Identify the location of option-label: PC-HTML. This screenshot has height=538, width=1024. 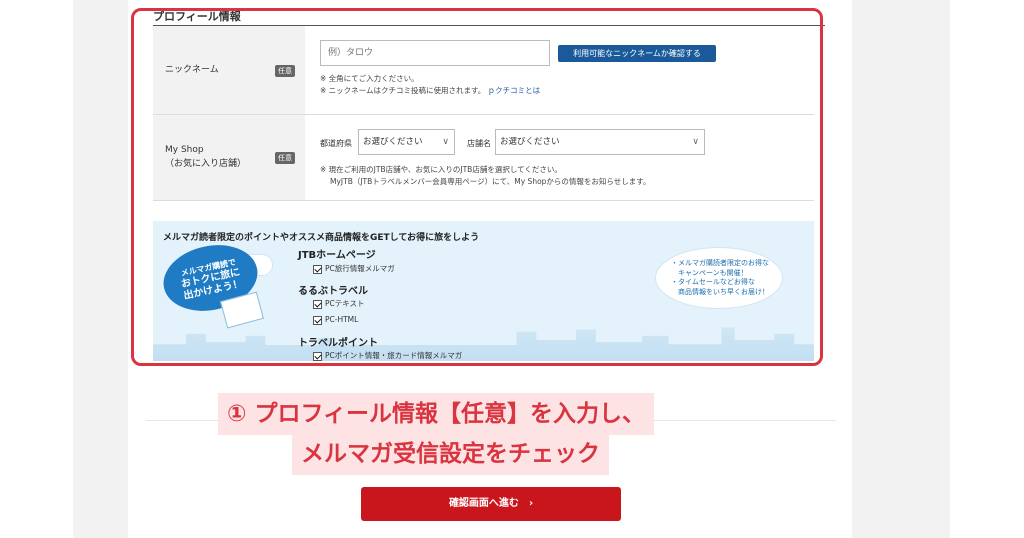
(342, 319).